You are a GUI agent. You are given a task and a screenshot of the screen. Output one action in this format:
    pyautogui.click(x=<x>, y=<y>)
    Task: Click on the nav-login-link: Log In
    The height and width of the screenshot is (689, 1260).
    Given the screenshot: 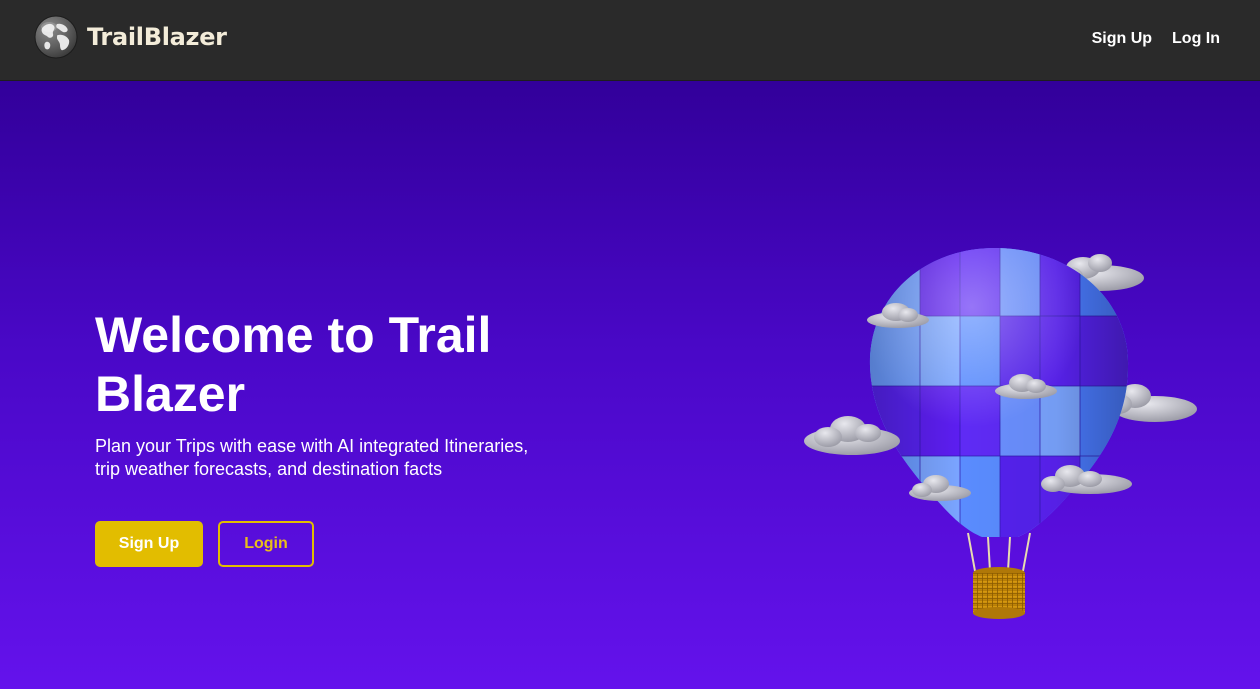 What is the action you would take?
    pyautogui.click(x=1196, y=39)
    